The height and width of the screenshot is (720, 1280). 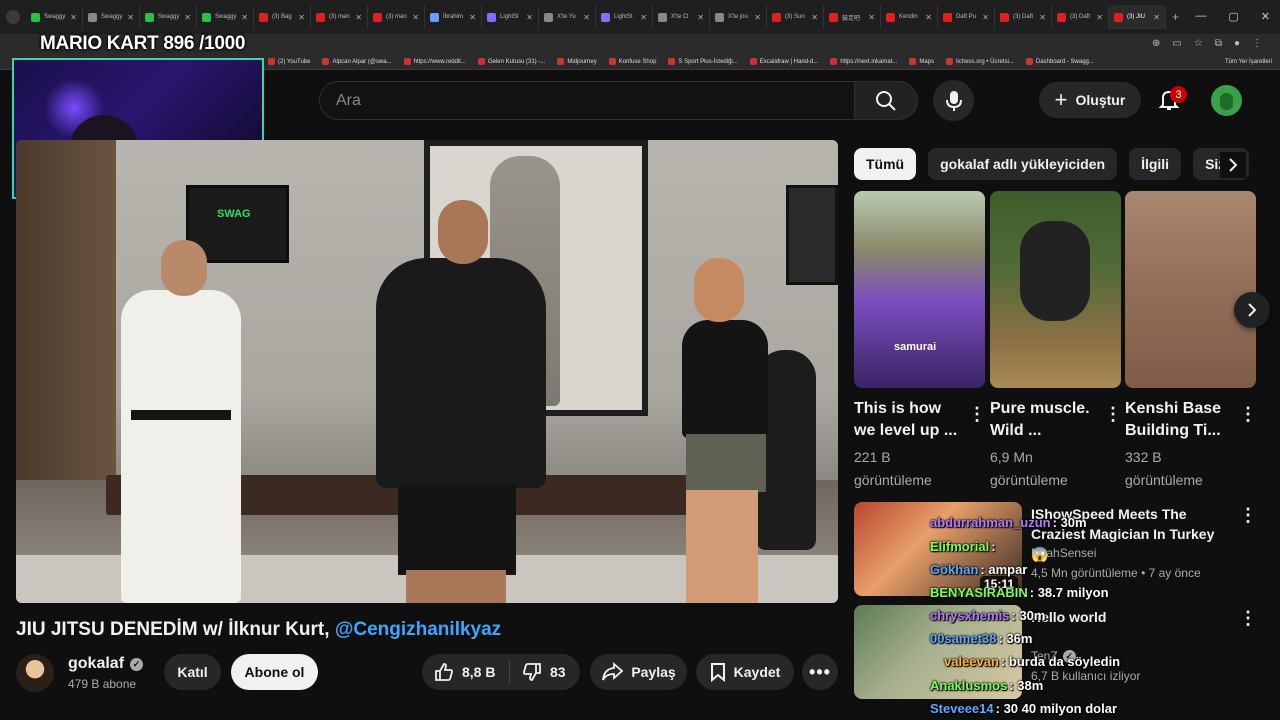 What do you see at coordinates (1248, 62) in the screenshot?
I see `all-bookmarks-link: Tüm Yer İşaretleri` at bounding box center [1248, 62].